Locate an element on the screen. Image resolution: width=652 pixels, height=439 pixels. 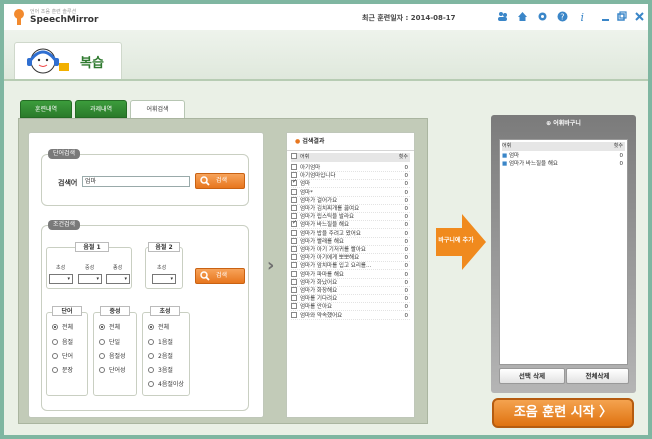
result-row: 엄마가 아기에게 뽀뽀해요 0 is located at coordinates (350, 258).